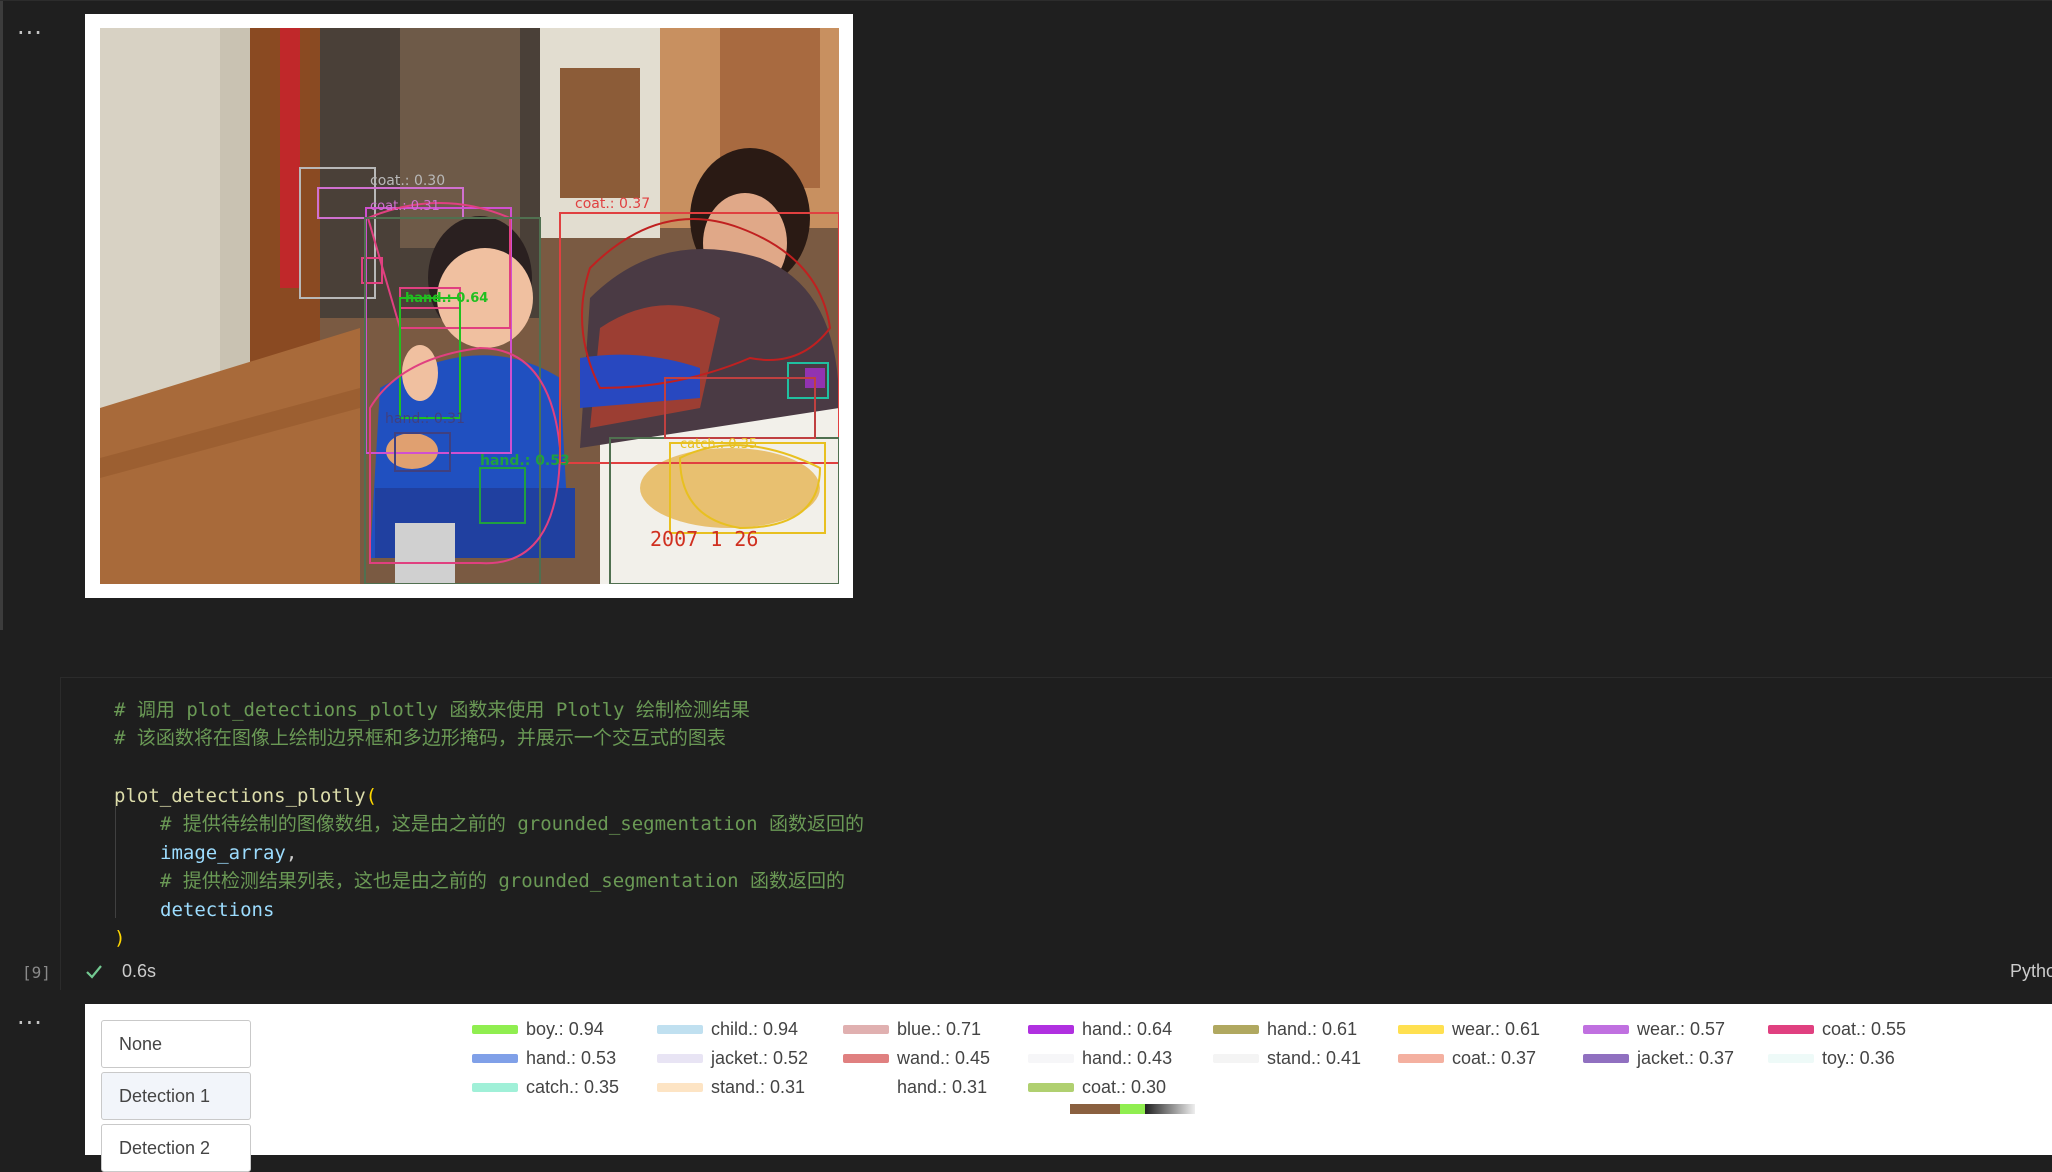  I want to click on code-call-line: plot_detections_plotly(, so click(245, 796).